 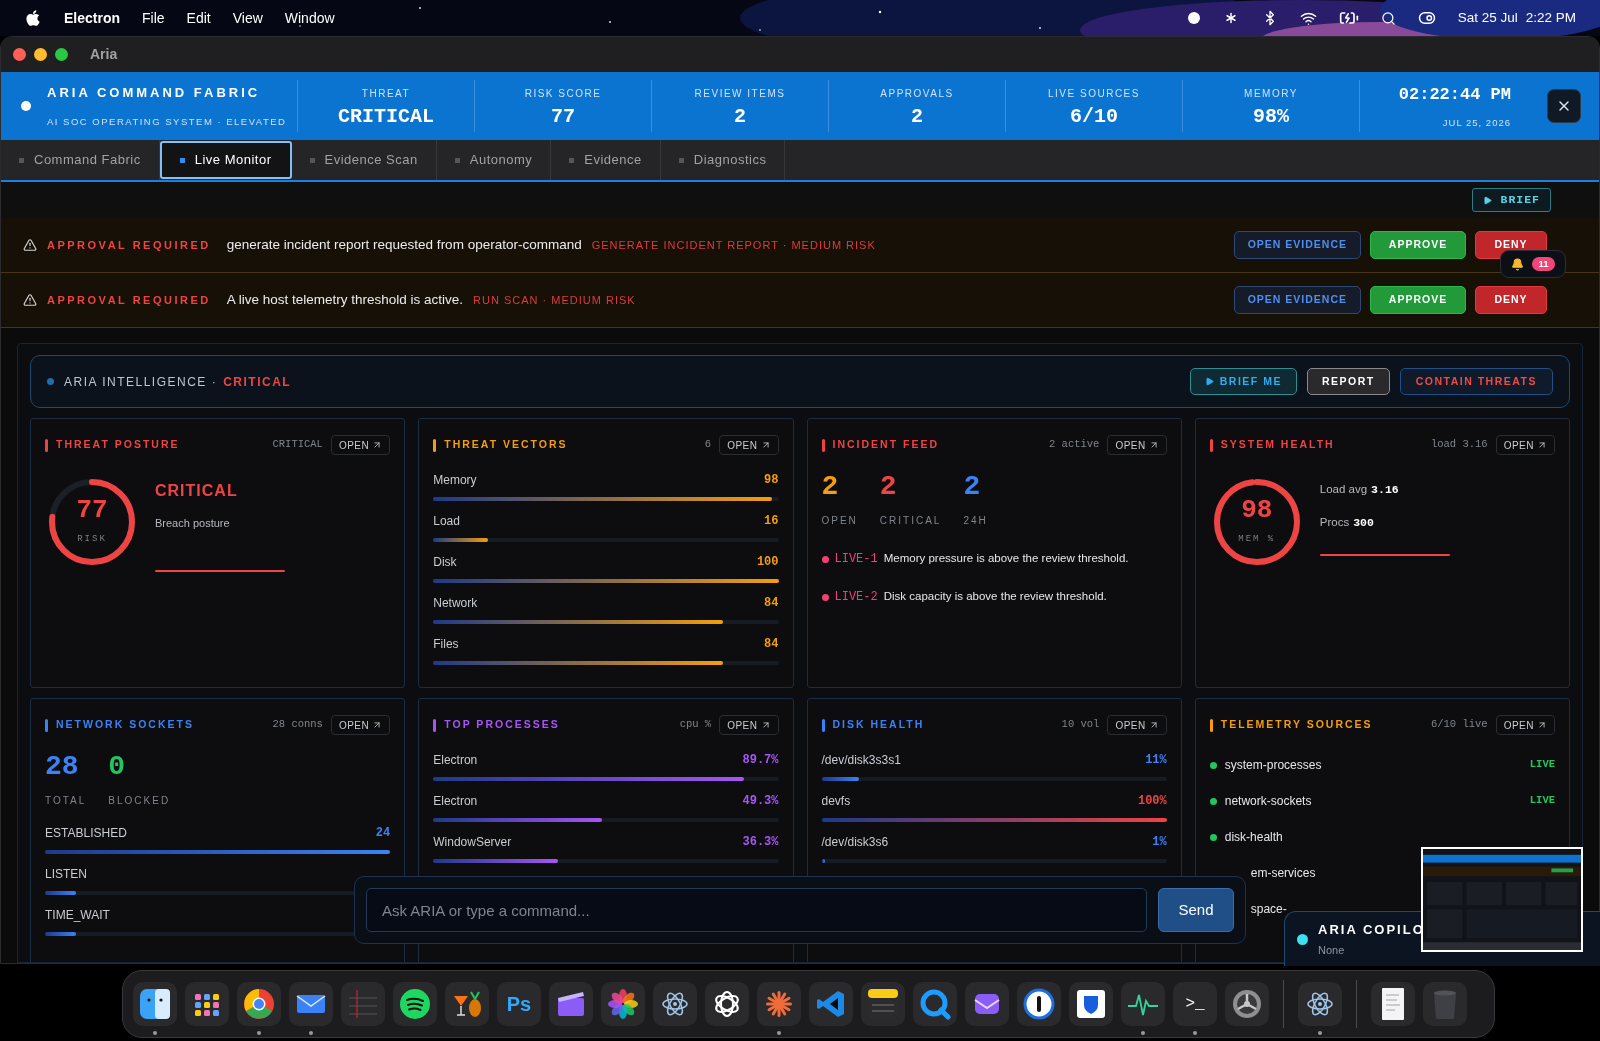 I want to click on card-meta: 10 vol, so click(x=1080, y=725).